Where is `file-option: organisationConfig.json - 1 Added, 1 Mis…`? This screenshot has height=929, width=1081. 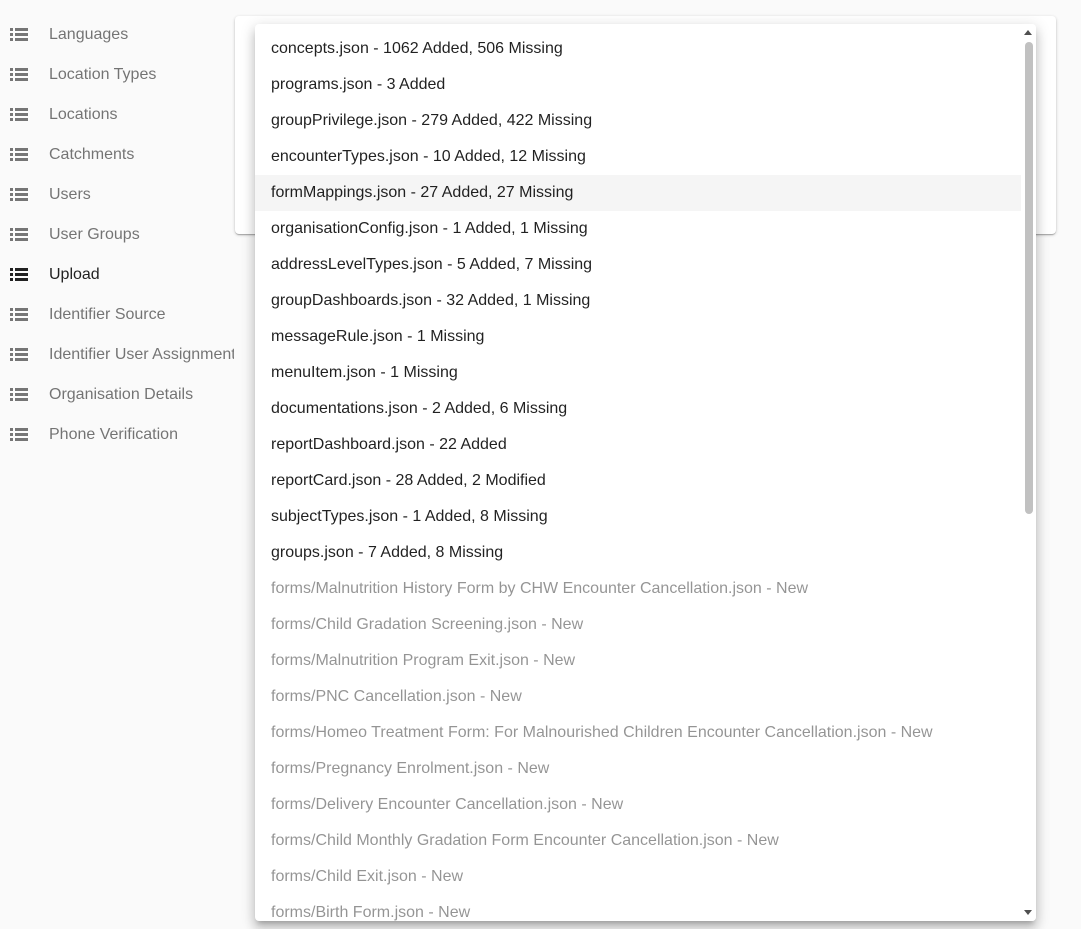 file-option: organisationConfig.json - 1 Added, 1 Mis… is located at coordinates (638, 229).